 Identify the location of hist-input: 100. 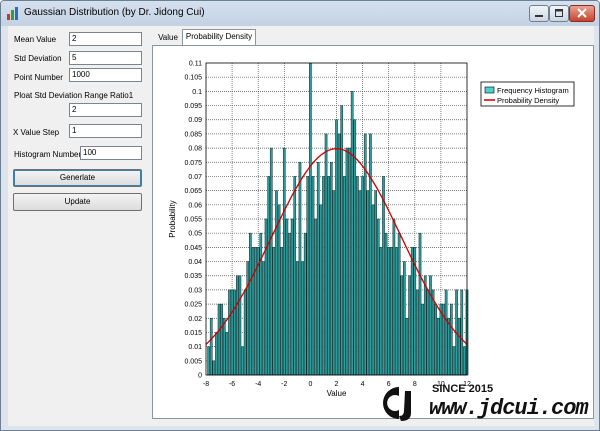
(111, 153).